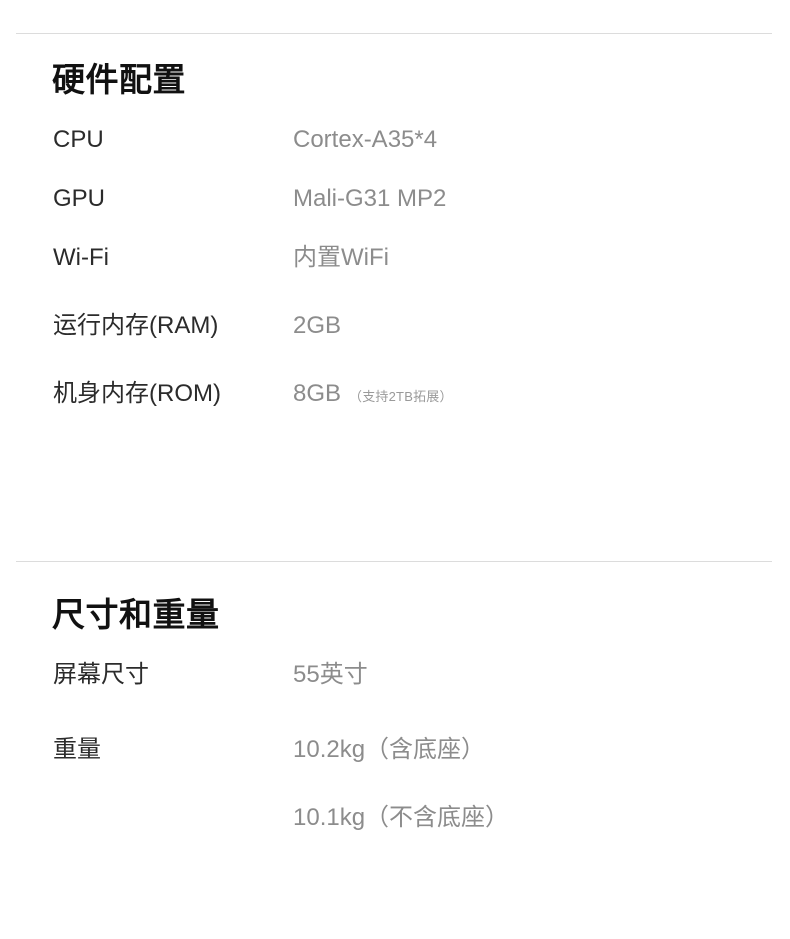 The height and width of the screenshot is (939, 790). I want to click on spec-value-wifi: 内置WiFi, so click(341, 257).